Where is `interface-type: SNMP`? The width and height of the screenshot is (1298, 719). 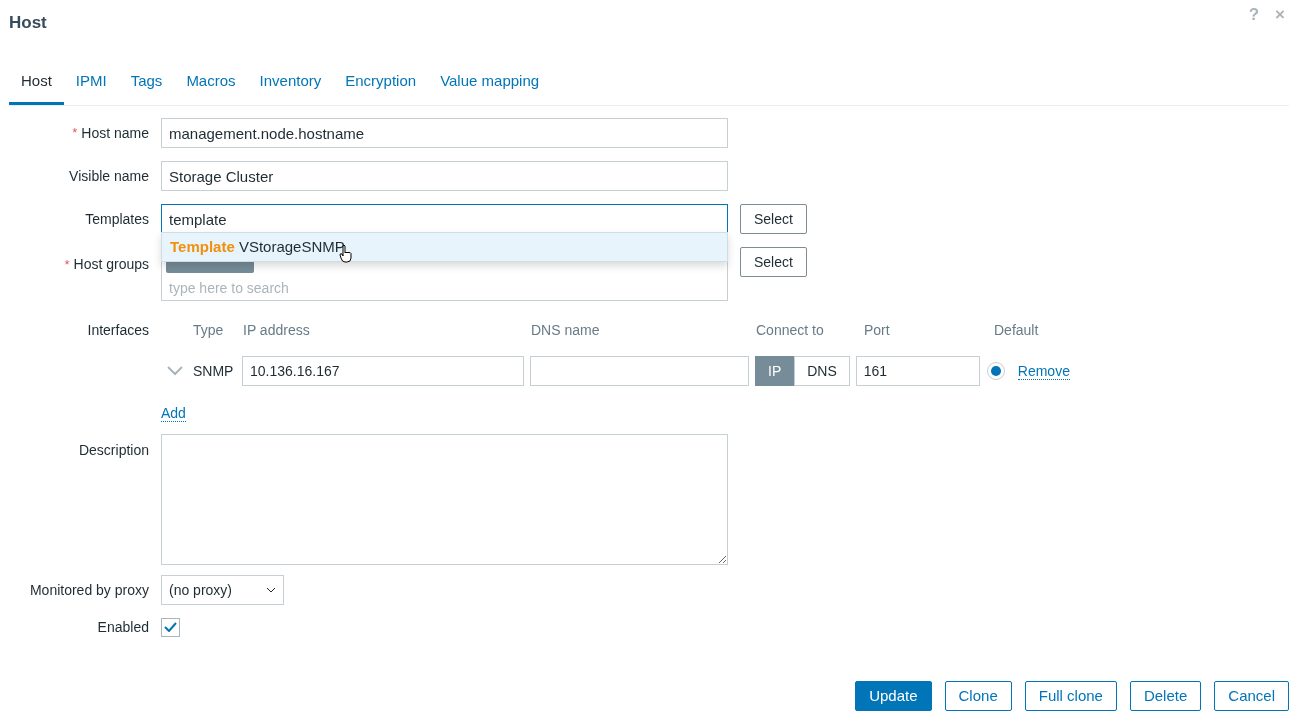
interface-type: SNMP is located at coordinates (214, 371).